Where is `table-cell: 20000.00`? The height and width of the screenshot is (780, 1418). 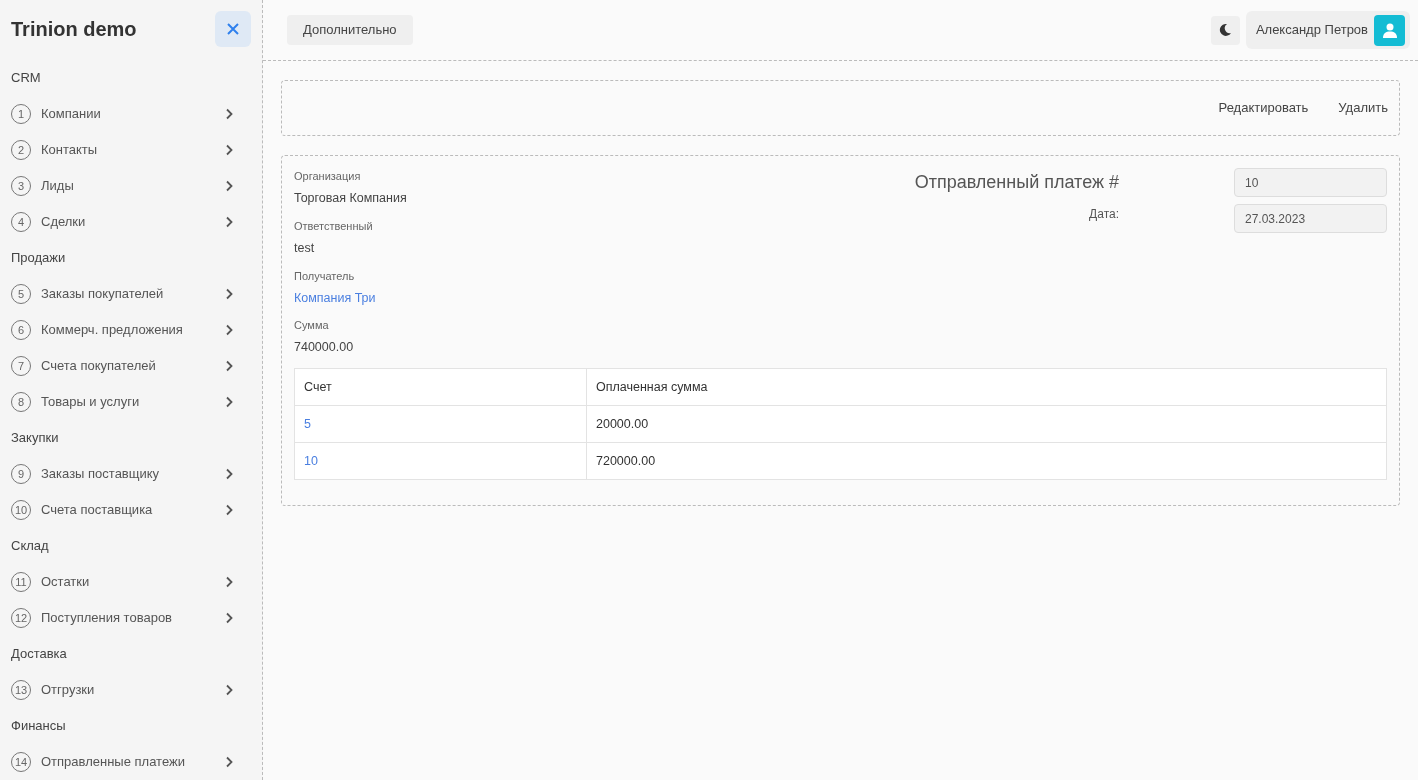
table-cell: 20000.00 is located at coordinates (986, 424).